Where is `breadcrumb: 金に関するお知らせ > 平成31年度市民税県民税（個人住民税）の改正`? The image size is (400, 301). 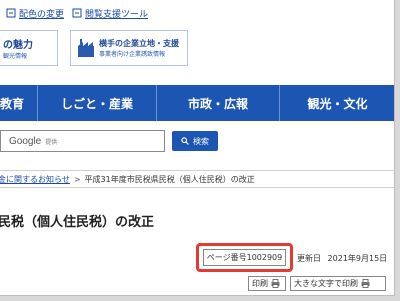 breadcrumb: 金に関するお知らせ > 平成31年度市民税県民税（個人住民税）の改正 is located at coordinates (197, 179).